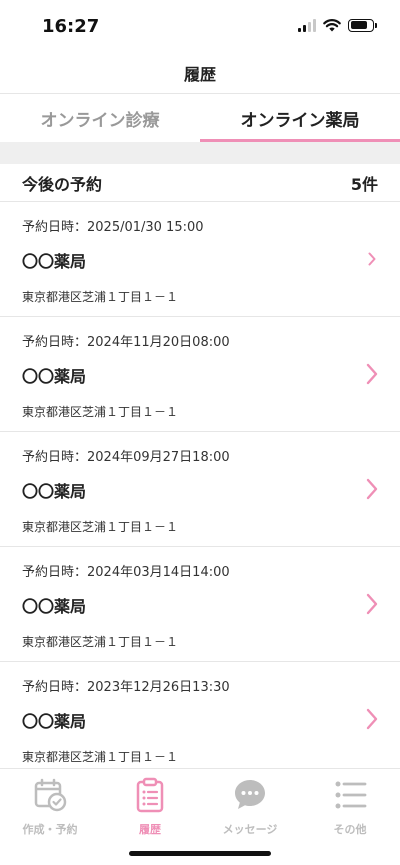  I want to click on cellular-signal-icon, so click(307, 25).